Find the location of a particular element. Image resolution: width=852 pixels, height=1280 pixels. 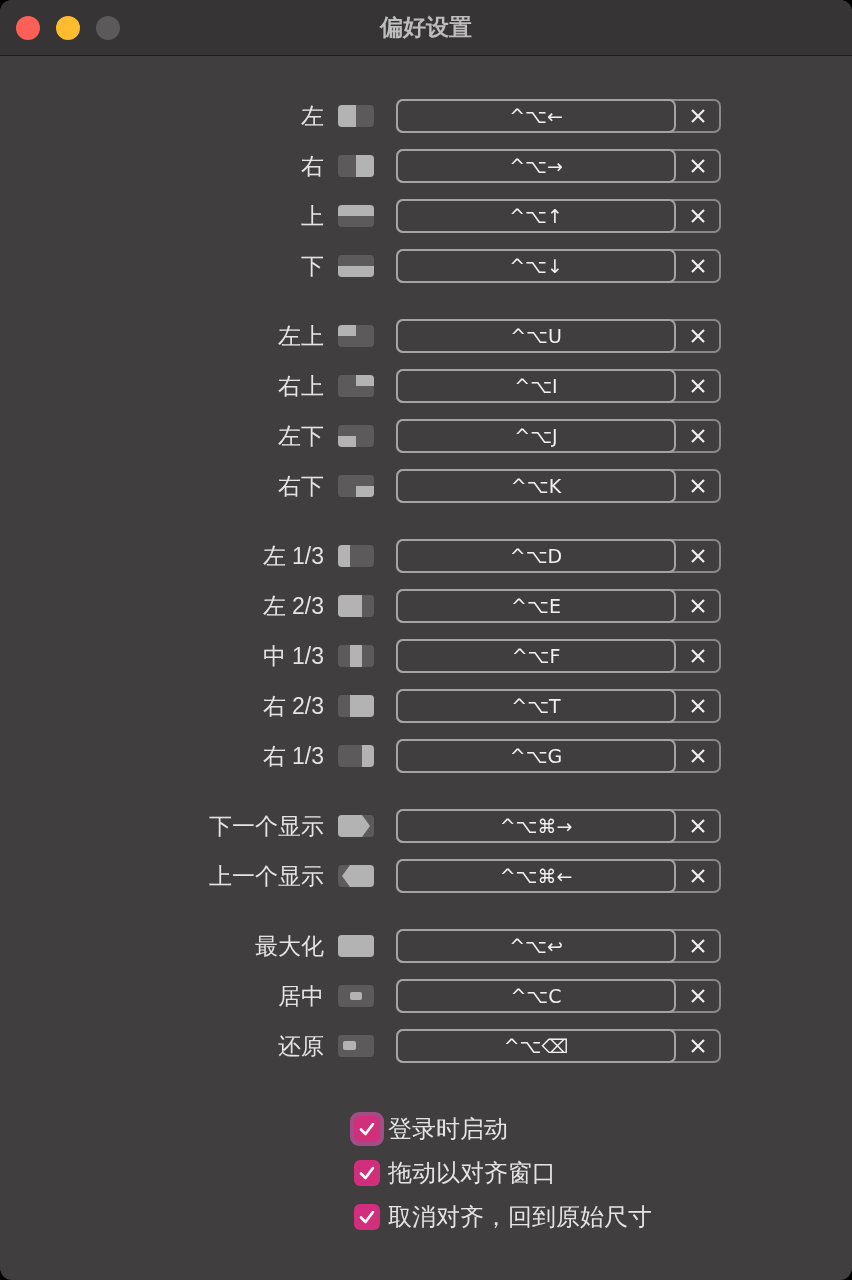

shortcut-label: 下 is located at coordinates (312, 266).